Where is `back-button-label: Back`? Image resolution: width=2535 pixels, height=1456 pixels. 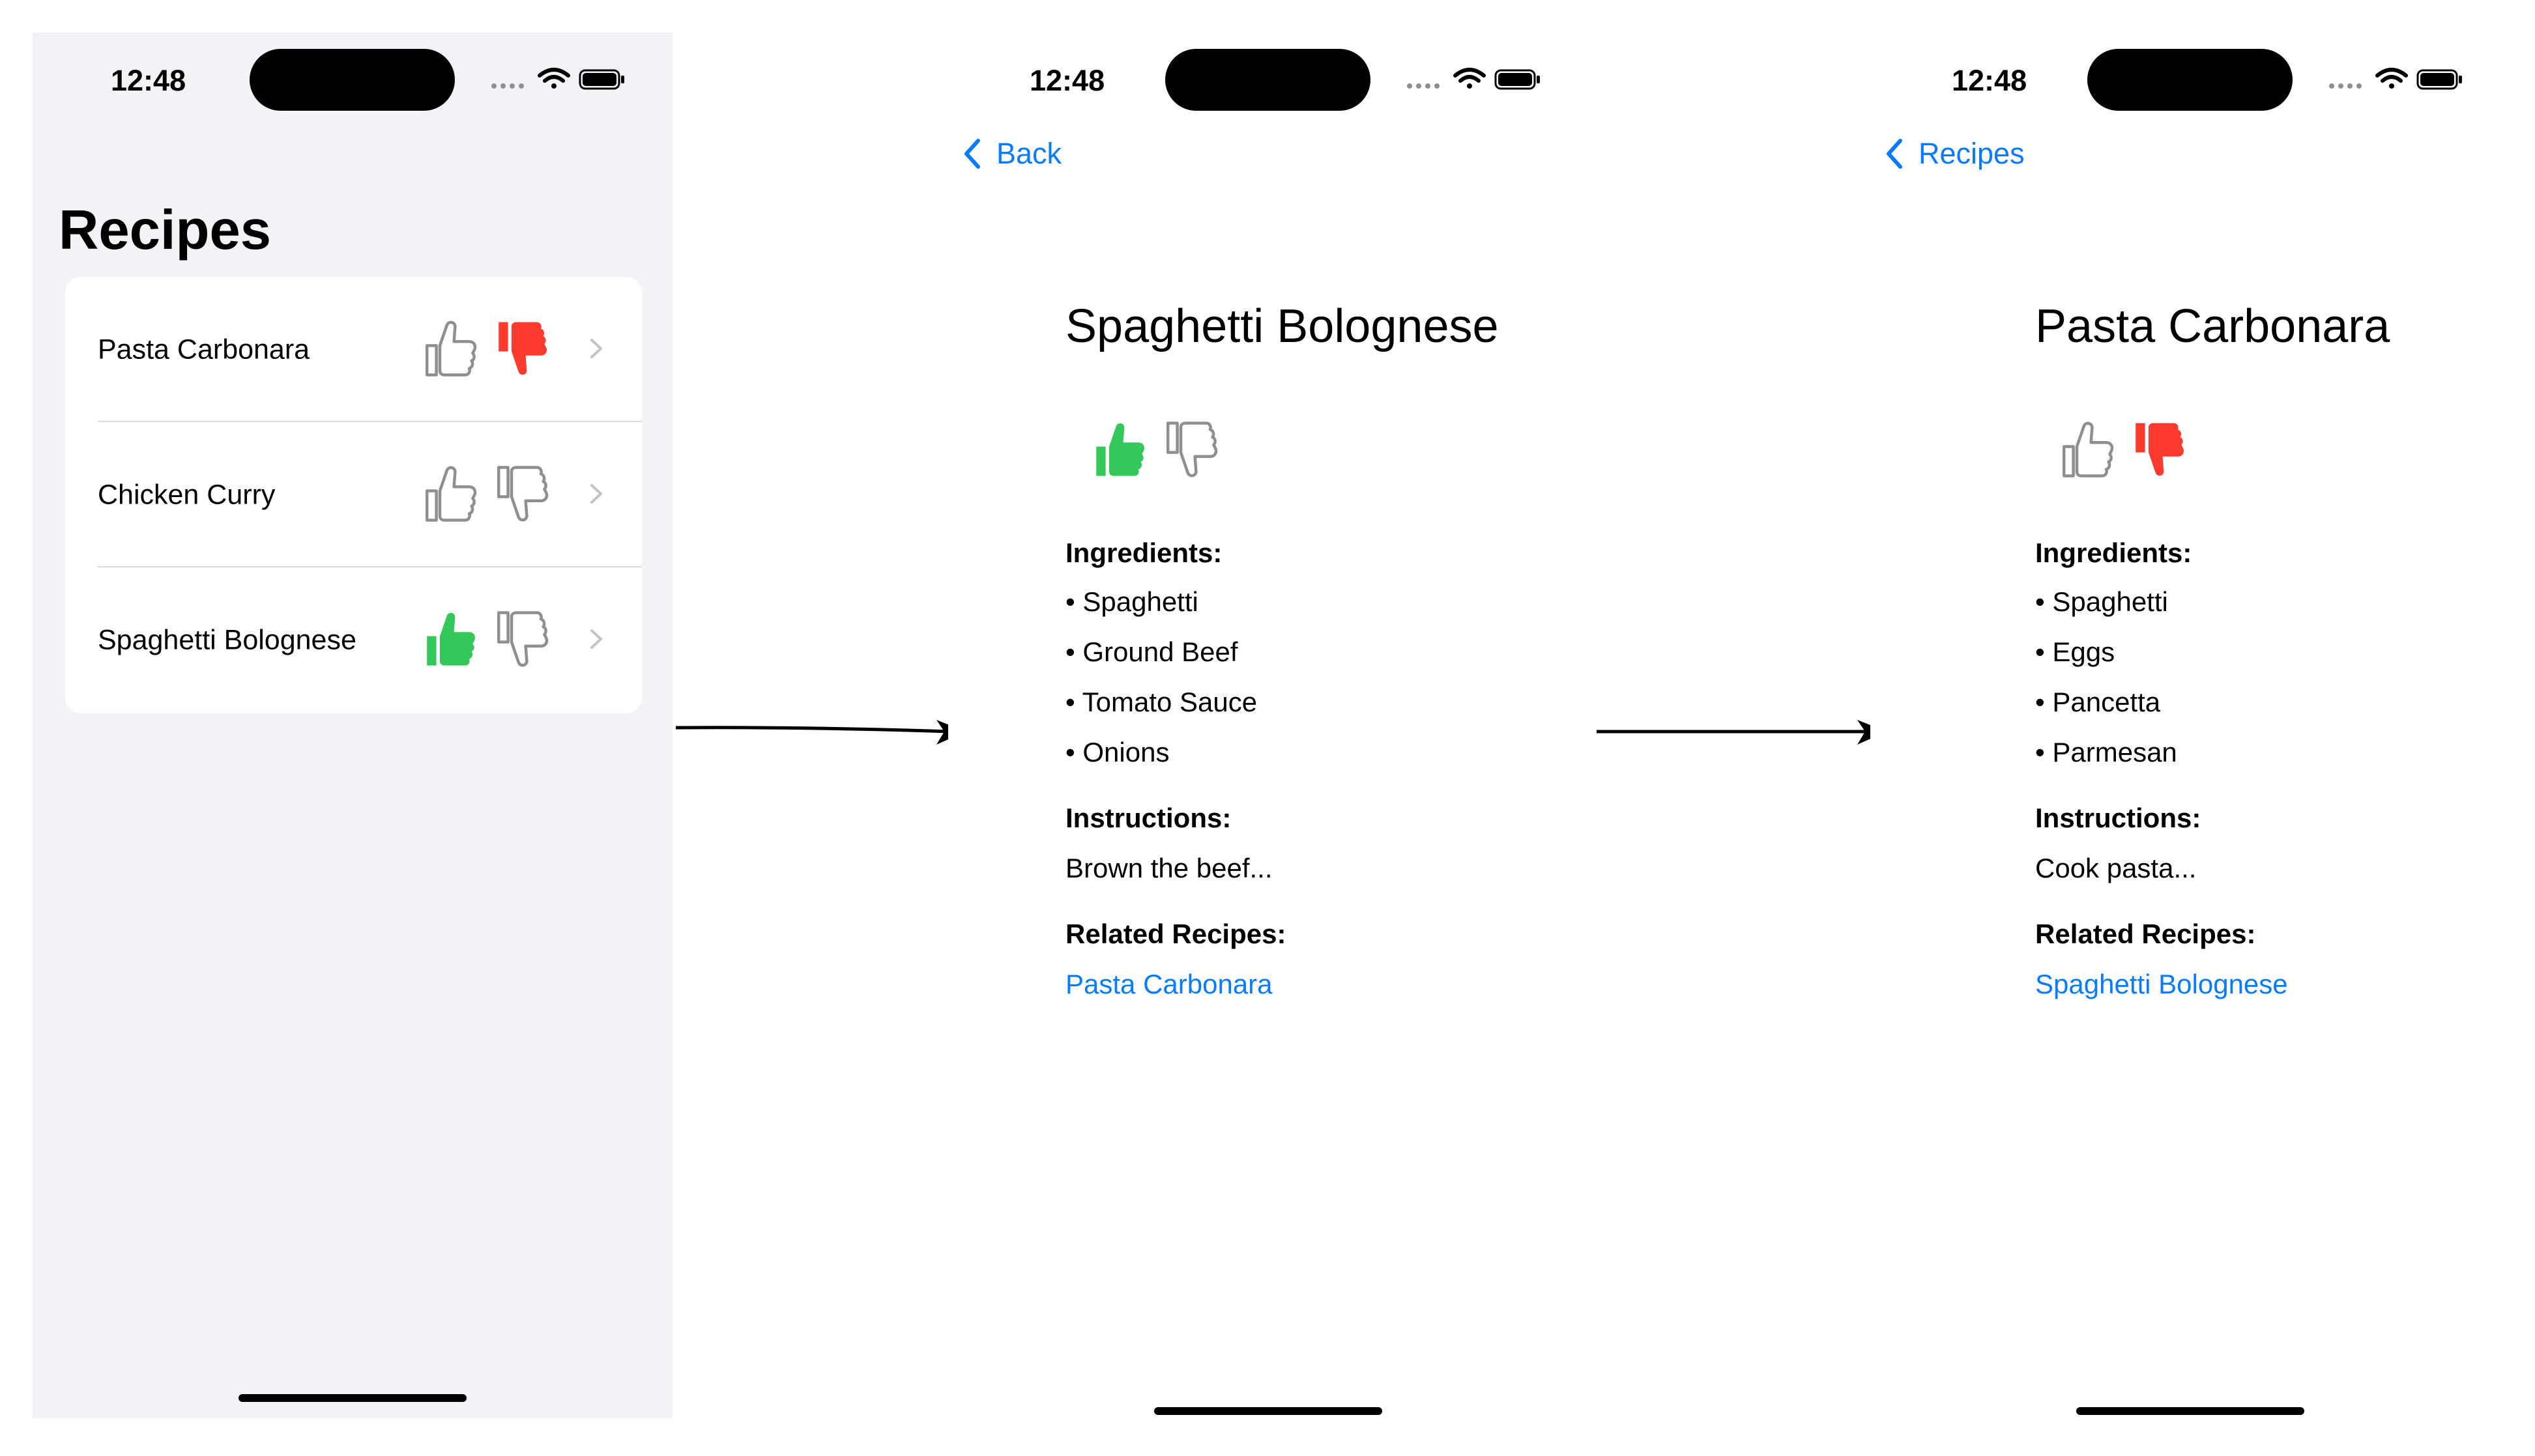 back-button-label: Back is located at coordinates (1029, 153).